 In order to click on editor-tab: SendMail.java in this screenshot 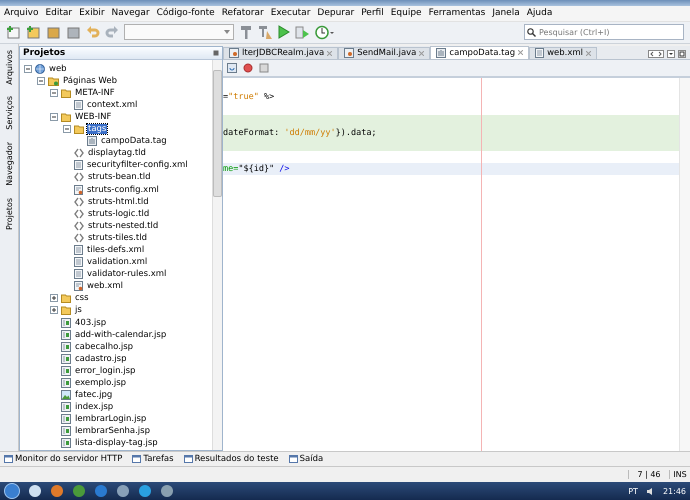, I will do `click(384, 52)`.